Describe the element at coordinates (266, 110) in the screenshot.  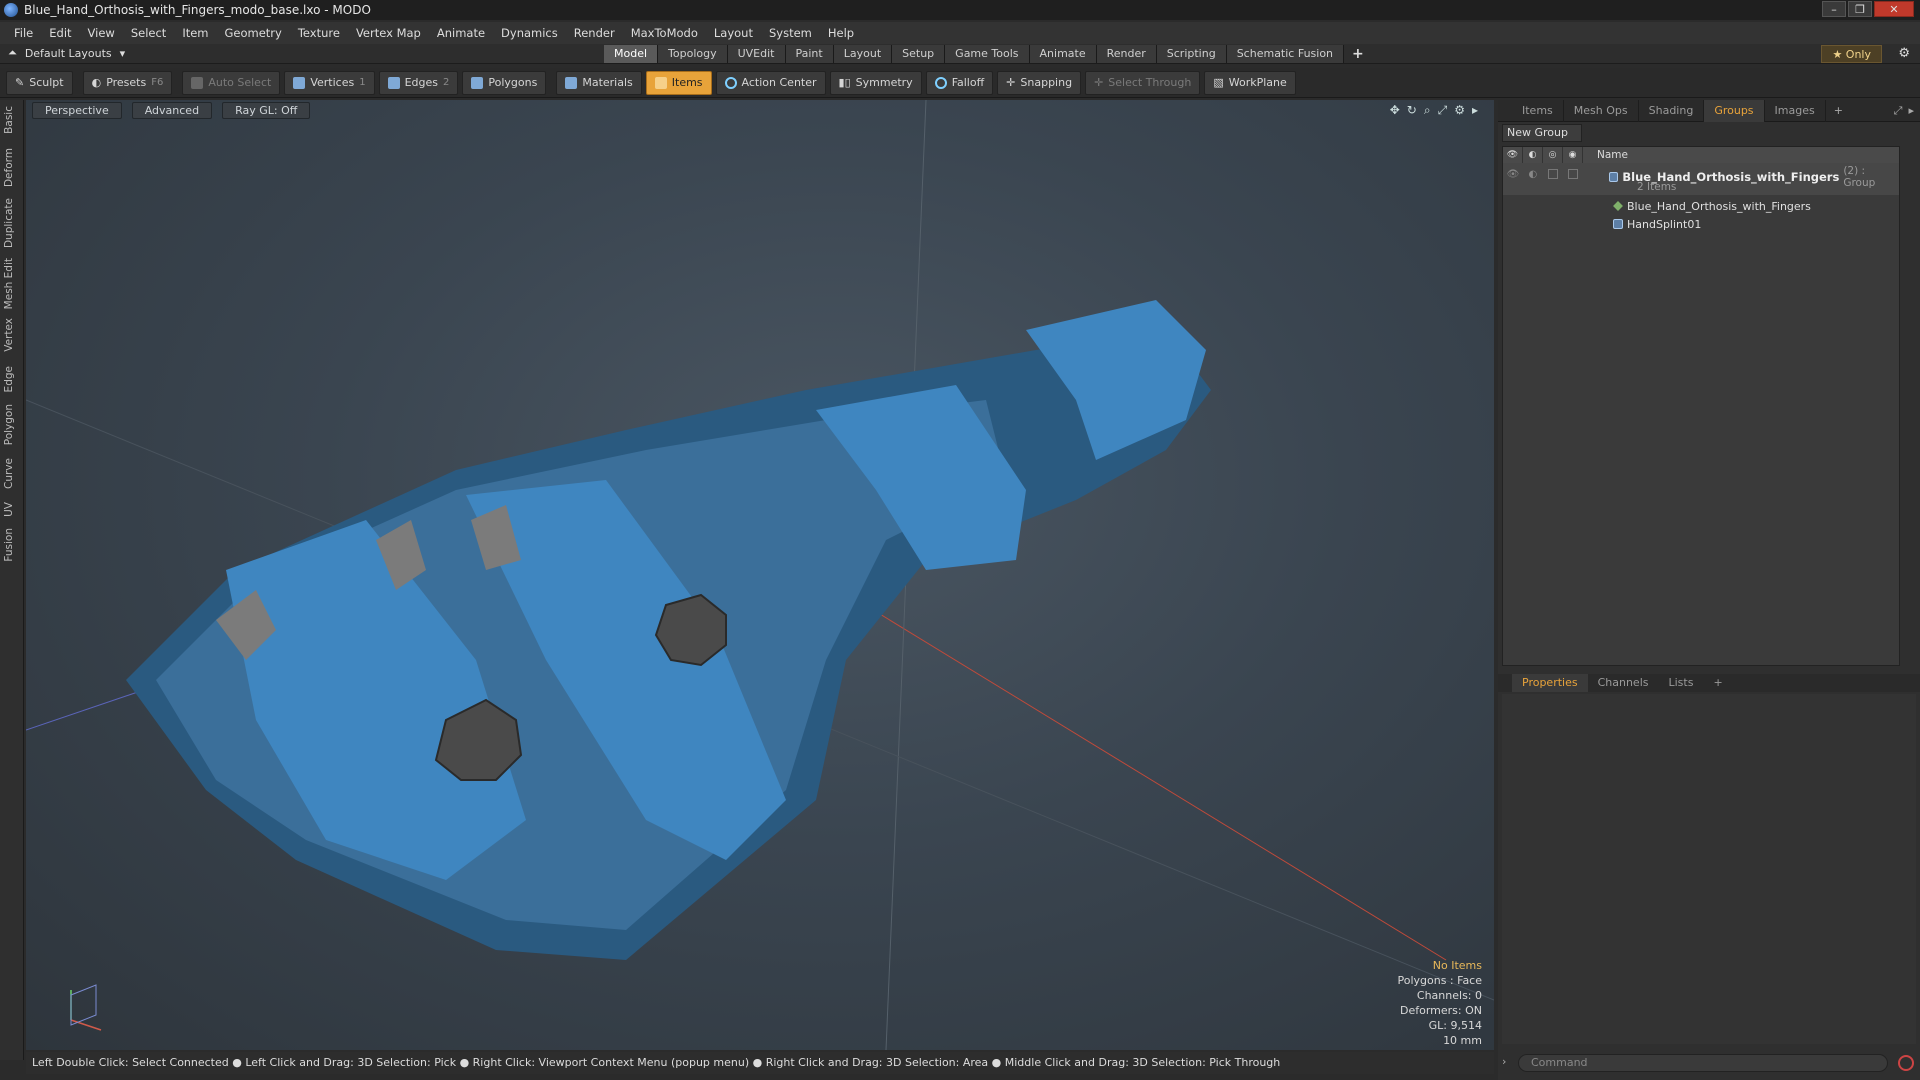
I see `raygl-button: Ray GL: Off` at that location.